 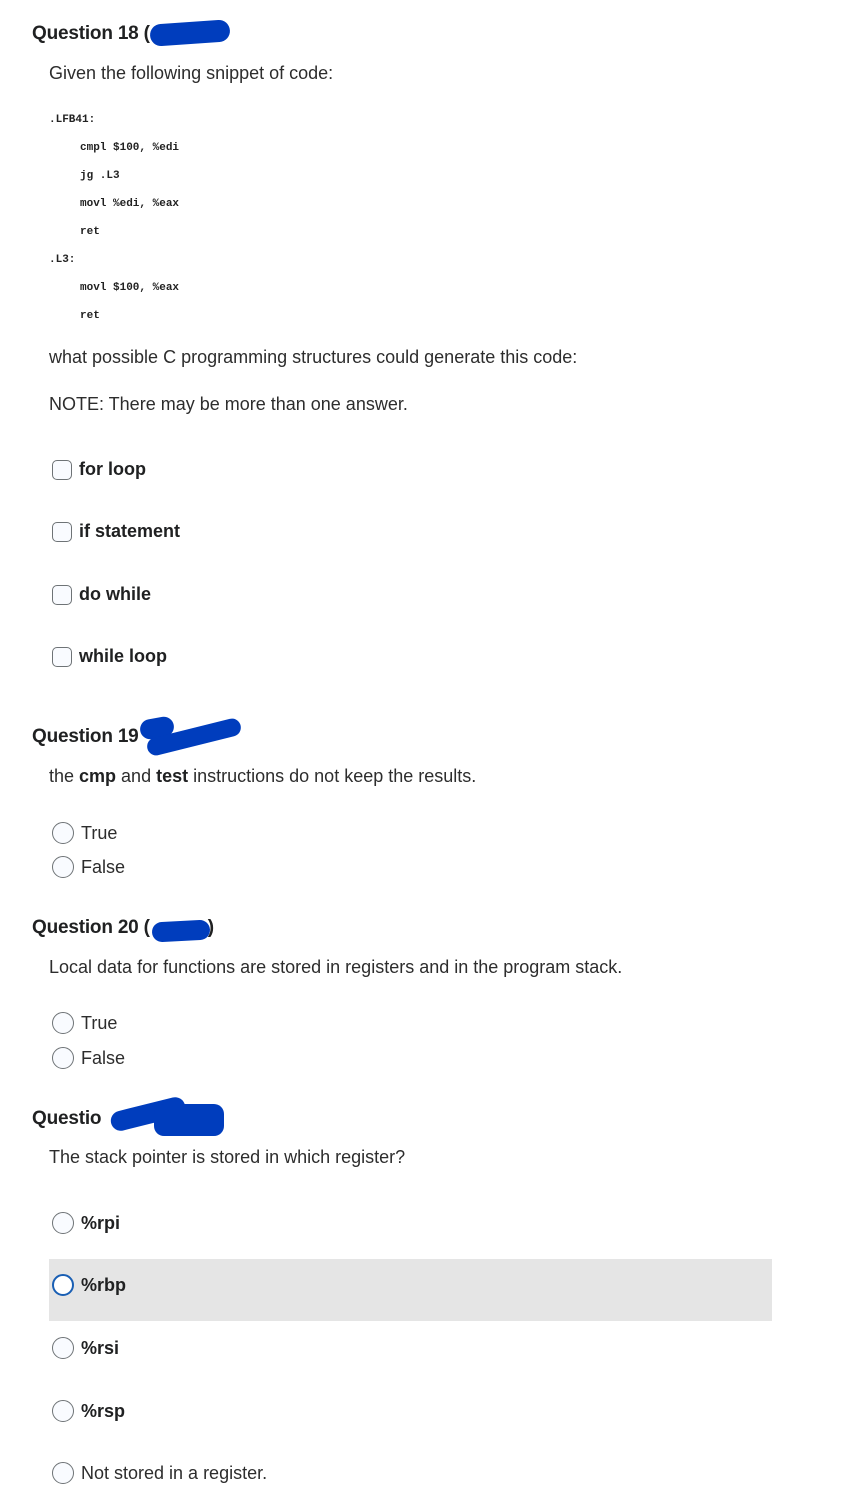 I want to click on option-rpi: %rpi, so click(x=86, y=1223).